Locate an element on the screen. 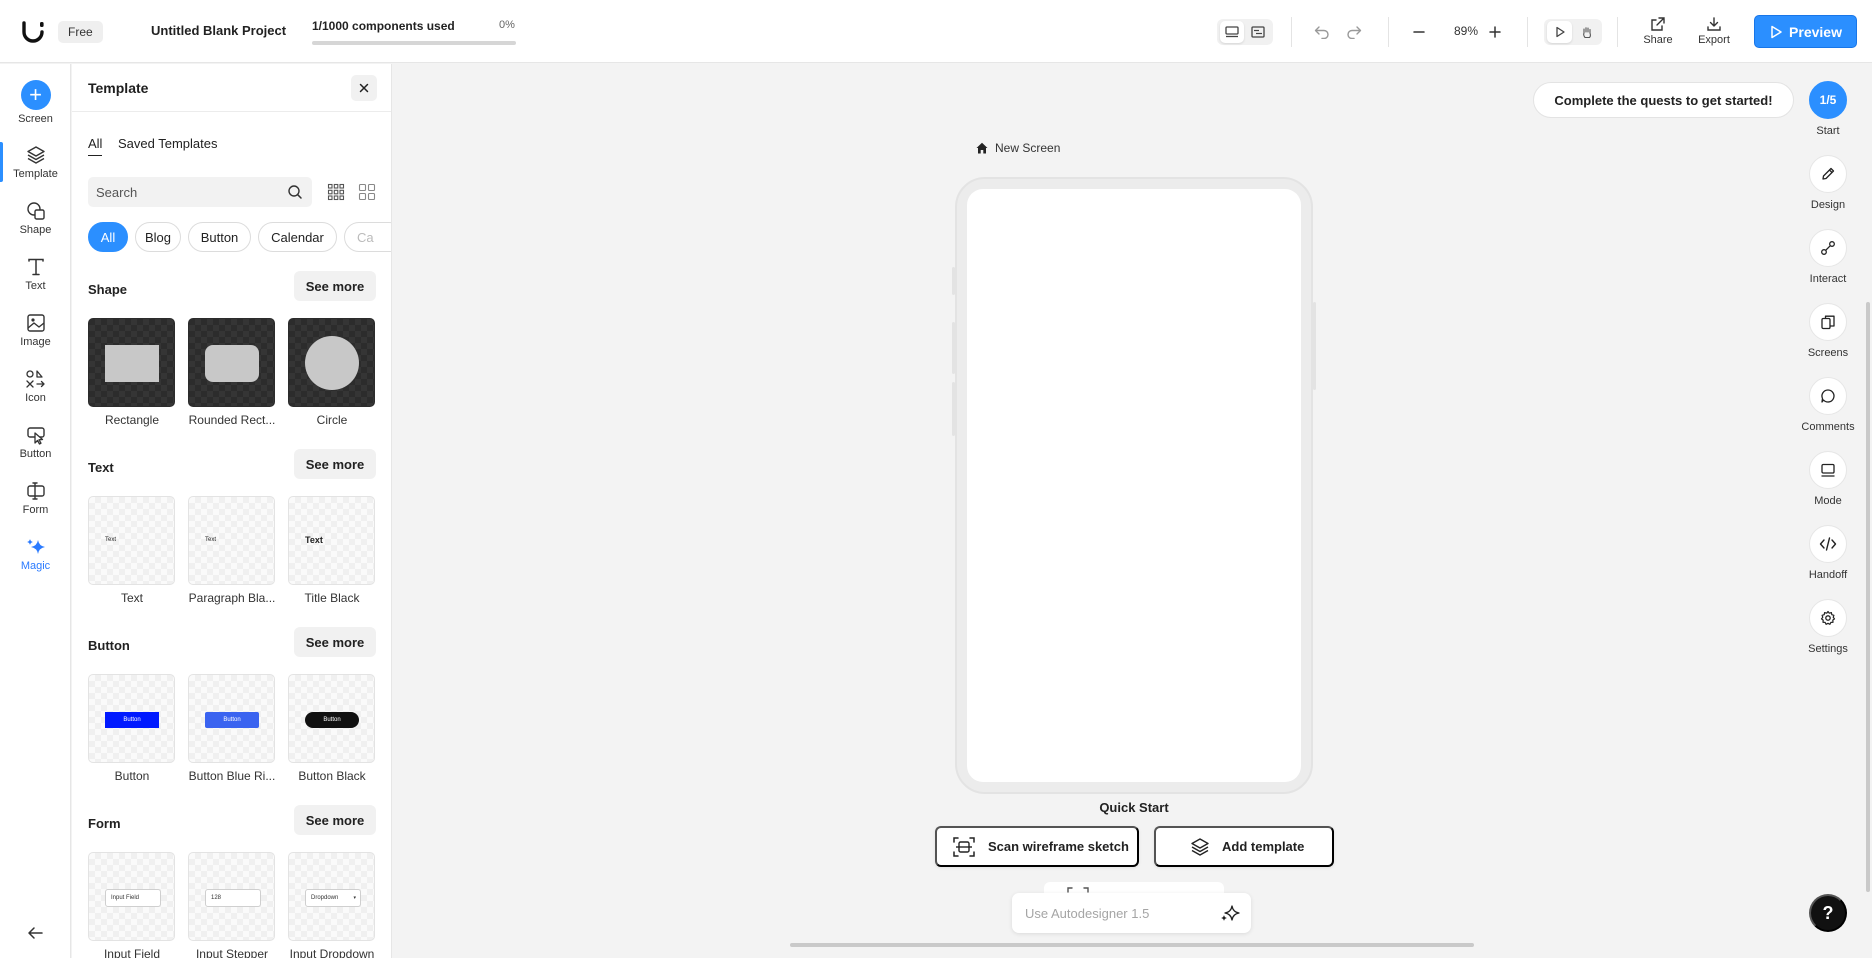 The image size is (1872, 958). rail-item-icon: Icon is located at coordinates (35, 386).